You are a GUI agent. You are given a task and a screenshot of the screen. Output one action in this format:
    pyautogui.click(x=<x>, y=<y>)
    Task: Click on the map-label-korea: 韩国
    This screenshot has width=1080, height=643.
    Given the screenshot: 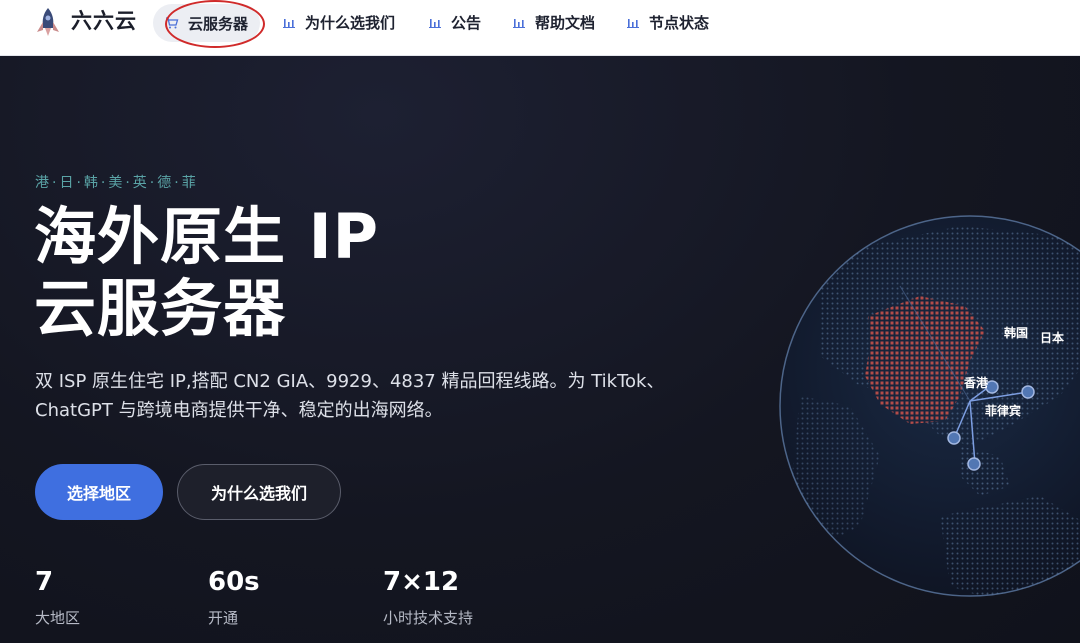 What is the action you would take?
    pyautogui.click(x=1016, y=333)
    